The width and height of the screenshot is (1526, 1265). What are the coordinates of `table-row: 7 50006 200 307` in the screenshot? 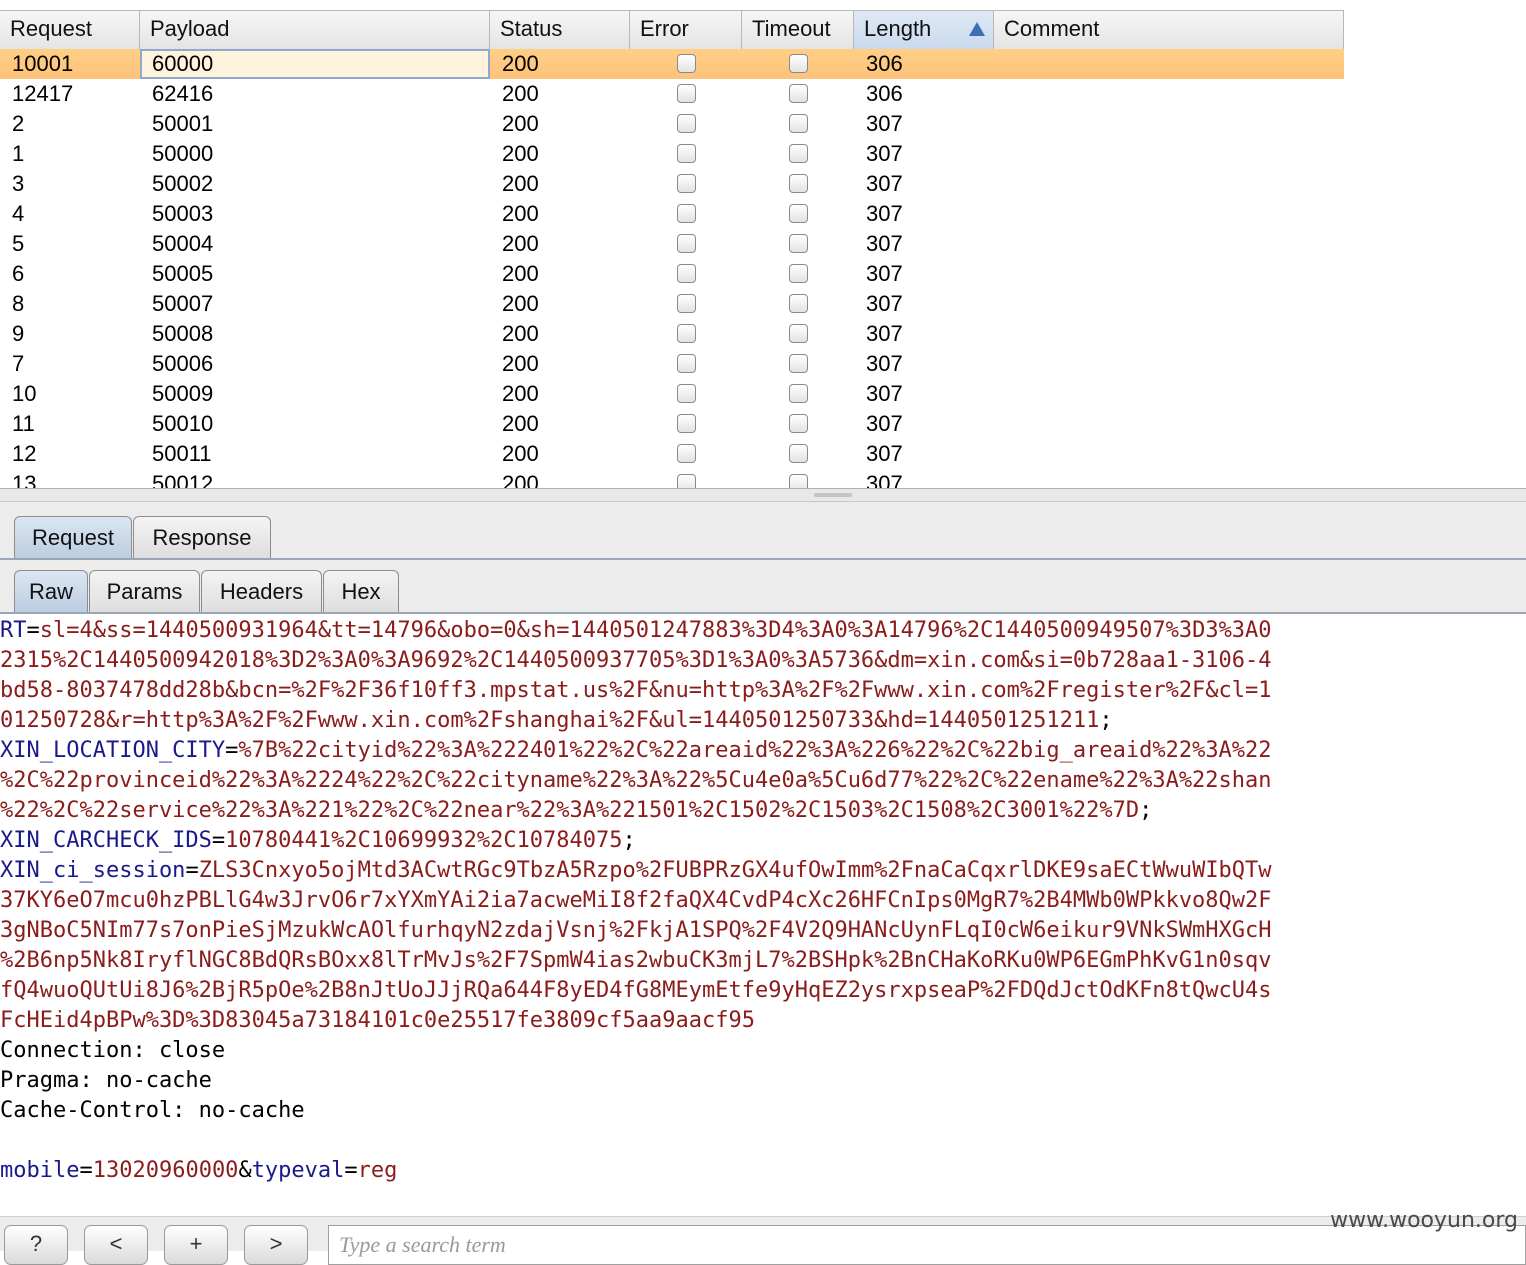 It's located at (763, 364).